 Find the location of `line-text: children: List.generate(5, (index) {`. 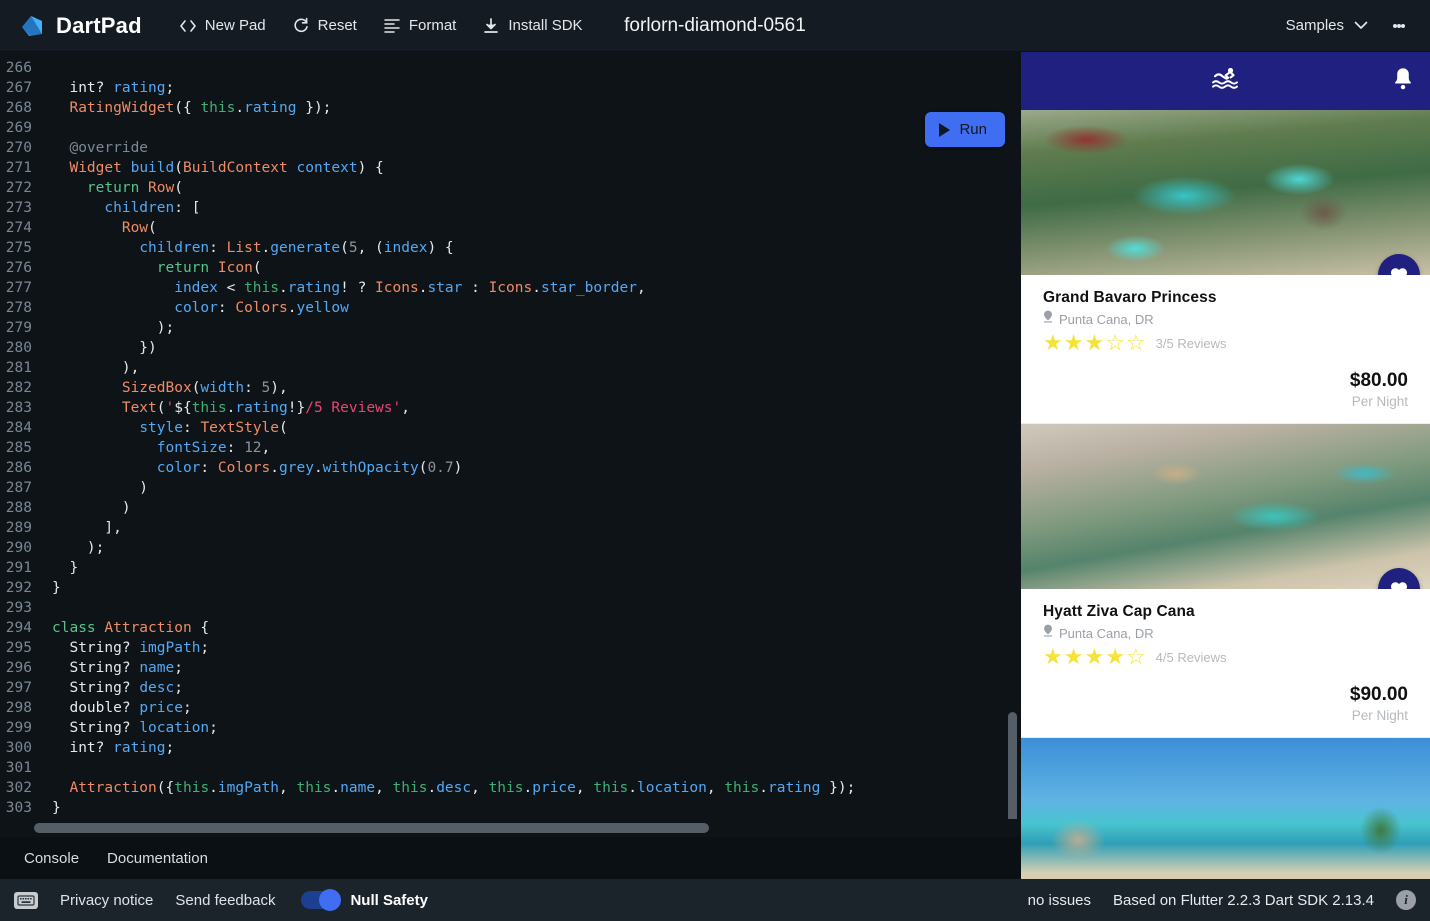

line-text: children: List.generate(5, (index) { is located at coordinates (530, 248).